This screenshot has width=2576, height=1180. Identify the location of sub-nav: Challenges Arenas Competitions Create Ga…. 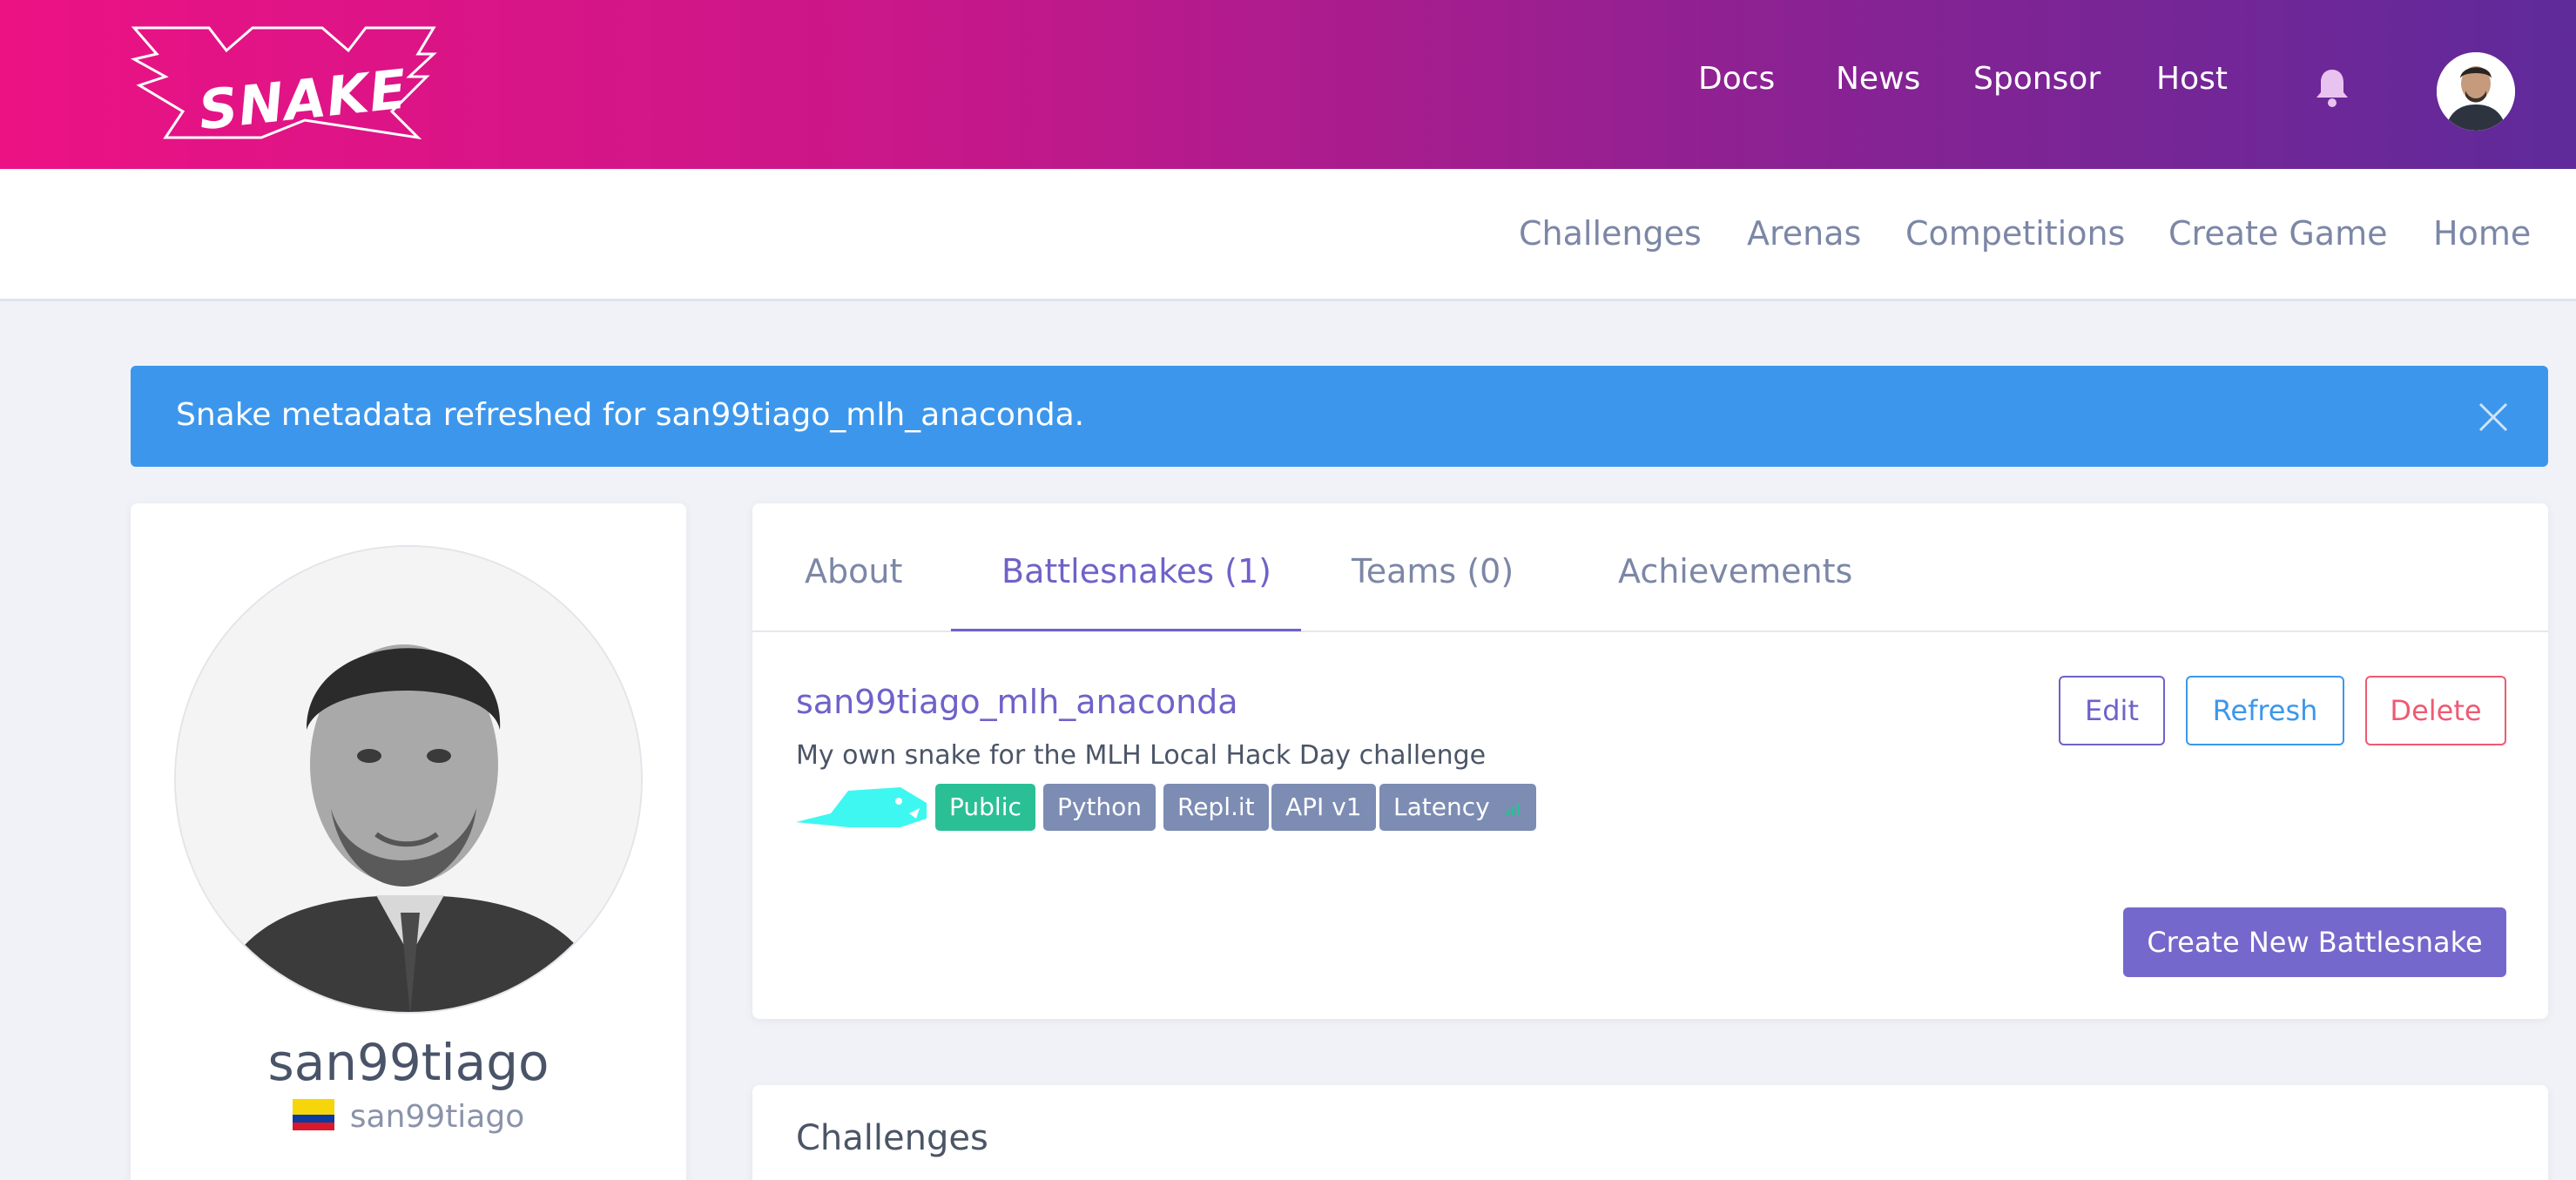
(1288, 235).